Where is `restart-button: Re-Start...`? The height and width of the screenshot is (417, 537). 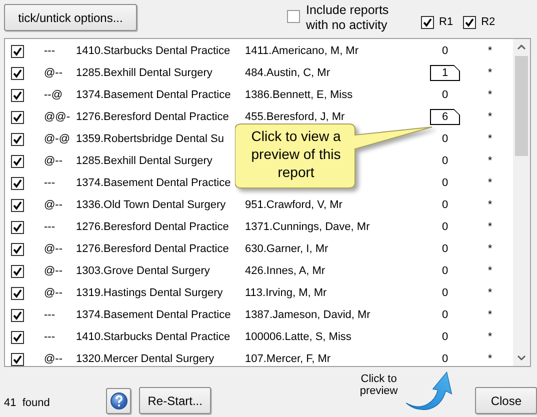
restart-button: Re-Start... is located at coordinates (175, 400).